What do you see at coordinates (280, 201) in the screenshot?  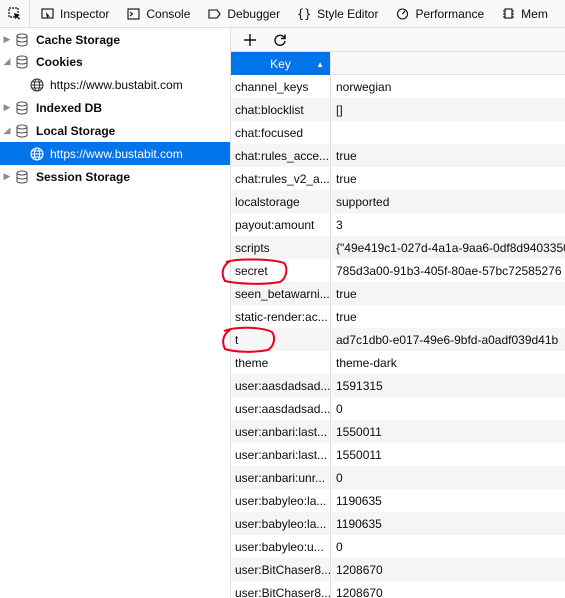 I see `table-cell-key: localstorage` at bounding box center [280, 201].